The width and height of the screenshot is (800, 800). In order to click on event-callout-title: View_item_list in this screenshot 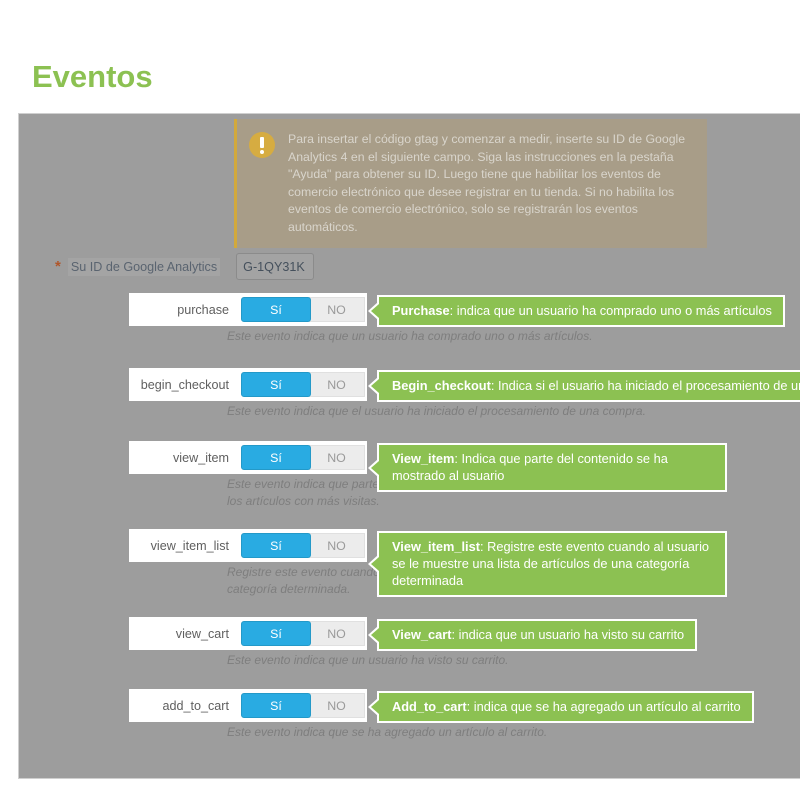, I will do `click(436, 546)`.